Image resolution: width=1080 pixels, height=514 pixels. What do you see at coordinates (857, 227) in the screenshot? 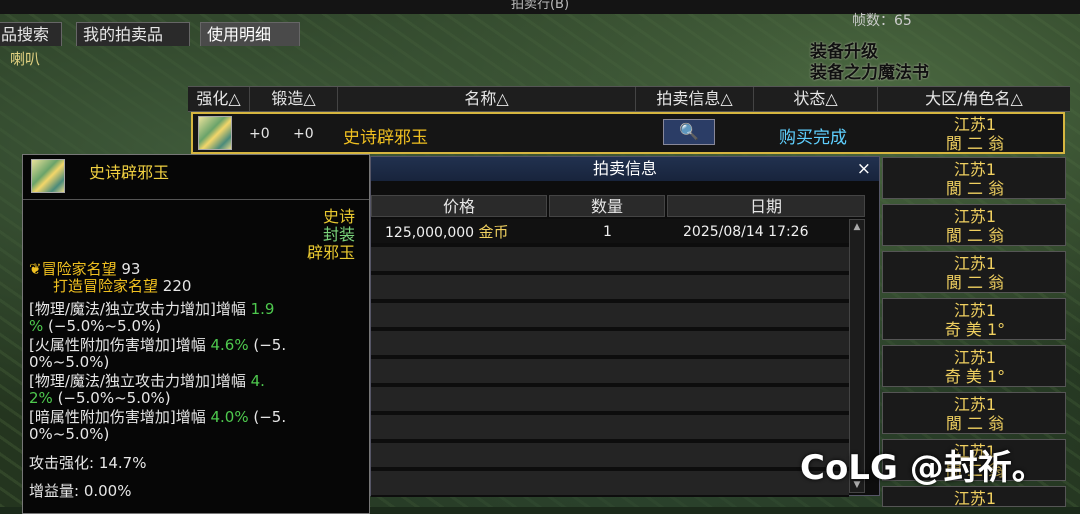
I see `scroll-up-icon: ▲` at bounding box center [857, 227].